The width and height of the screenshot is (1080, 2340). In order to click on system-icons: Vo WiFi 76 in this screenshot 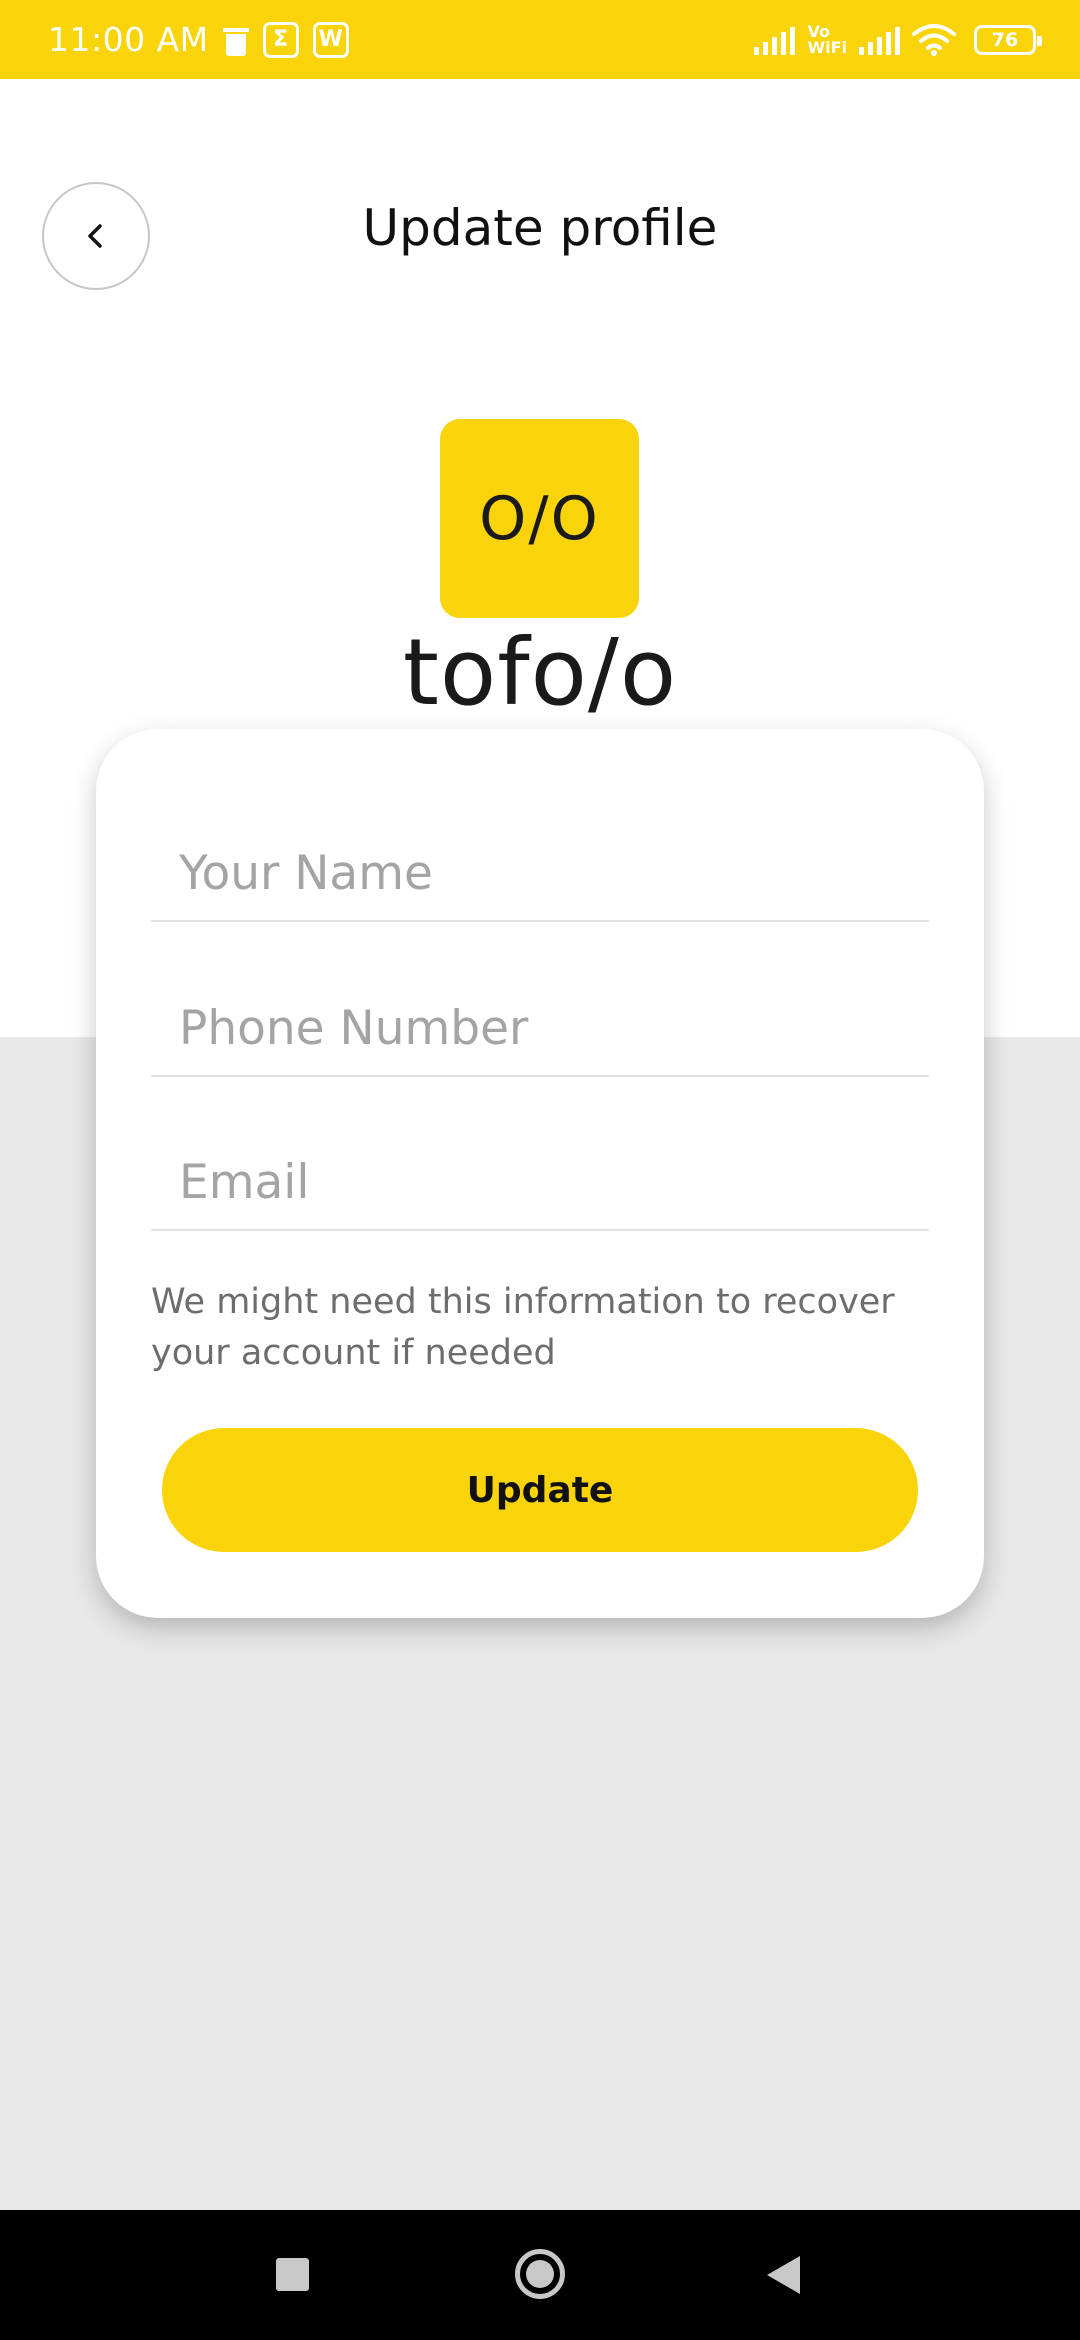, I will do `click(898, 40)`.